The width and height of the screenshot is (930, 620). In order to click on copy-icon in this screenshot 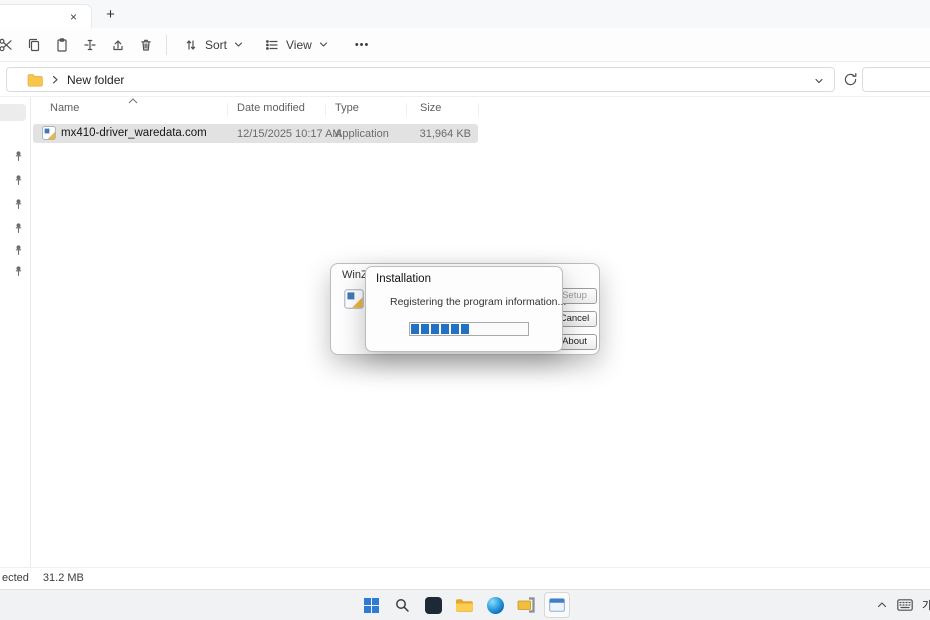, I will do `click(34, 44)`.